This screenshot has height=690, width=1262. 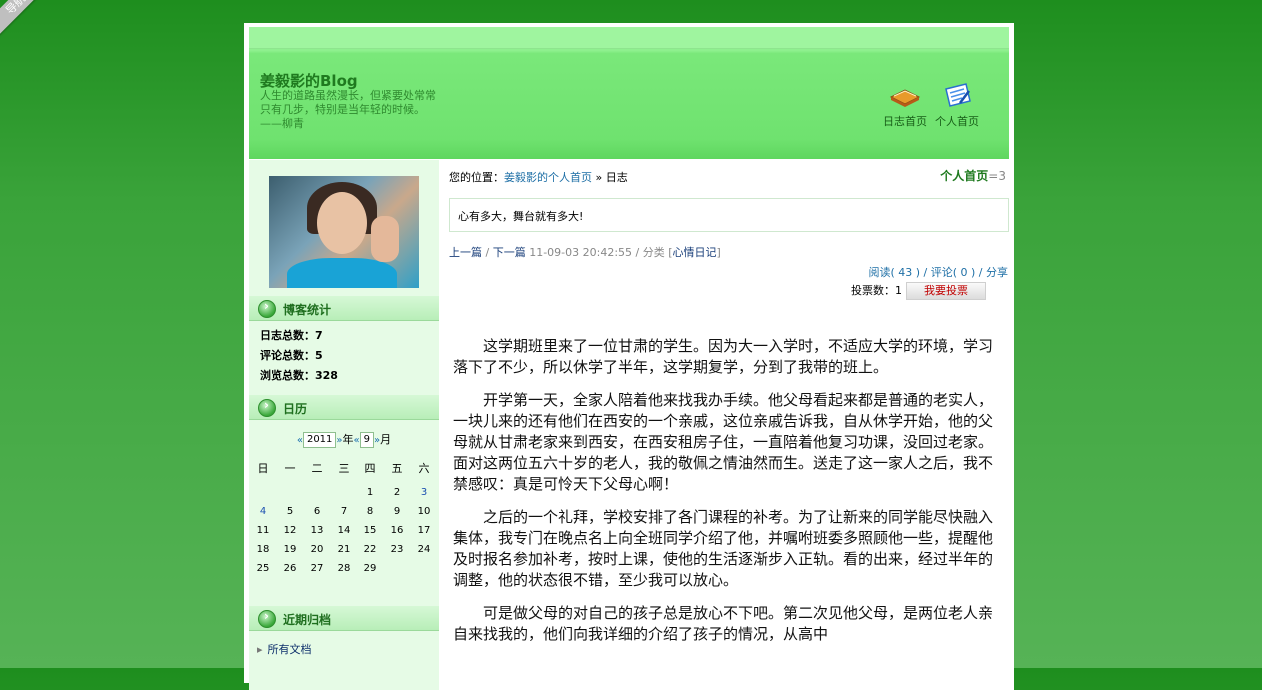 What do you see at coordinates (964, 176) in the screenshot?
I see `personal-home-label: 个人首页` at bounding box center [964, 176].